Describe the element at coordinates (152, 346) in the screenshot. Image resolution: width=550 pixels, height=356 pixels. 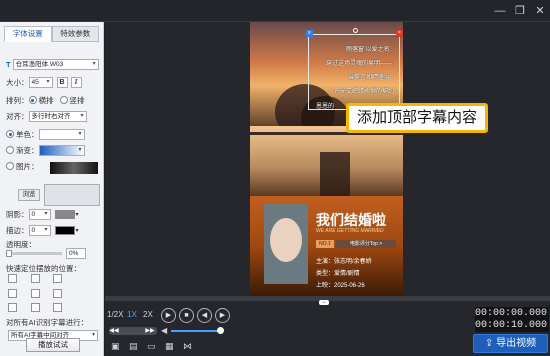
I see `open-folder-icon: ▭` at that location.